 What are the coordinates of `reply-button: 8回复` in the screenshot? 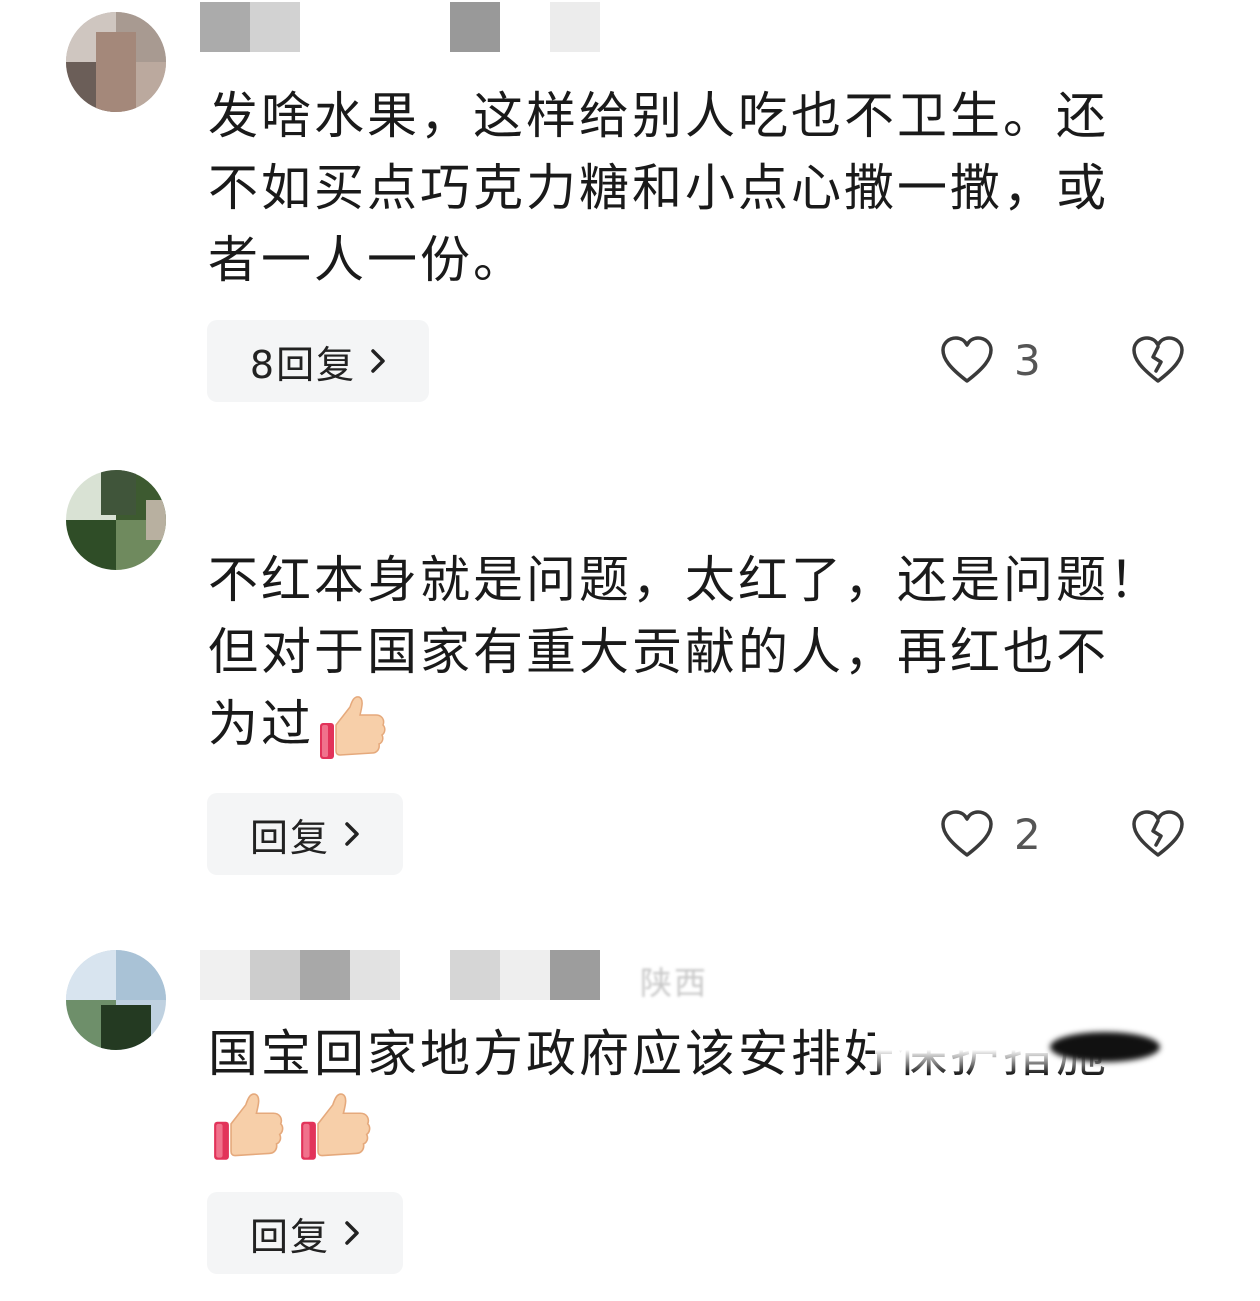 It's located at (318, 361).